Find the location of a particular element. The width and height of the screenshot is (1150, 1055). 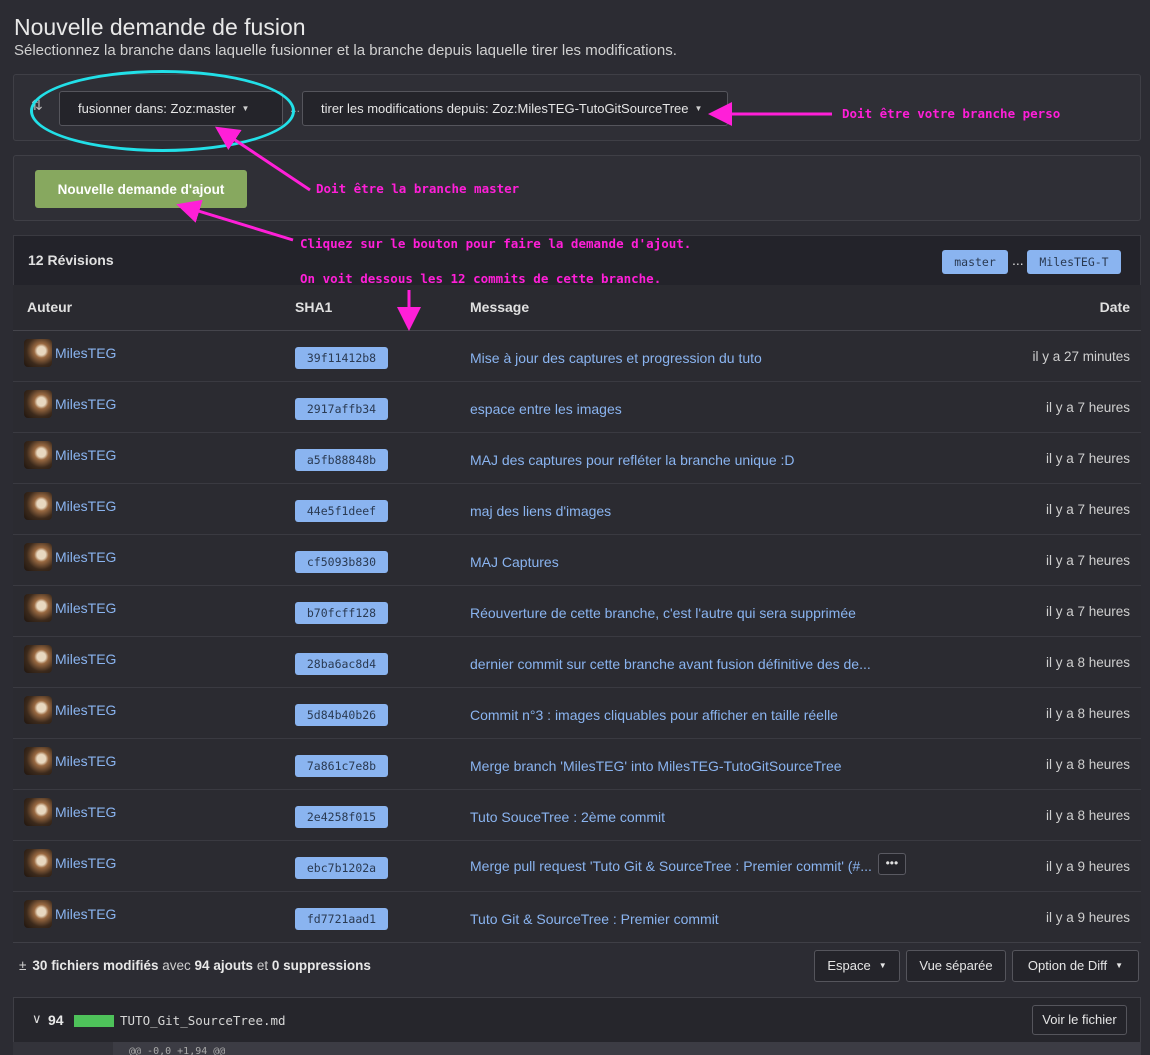

annotation-perso-branch: Doit être votre branche perso is located at coordinates (951, 113).